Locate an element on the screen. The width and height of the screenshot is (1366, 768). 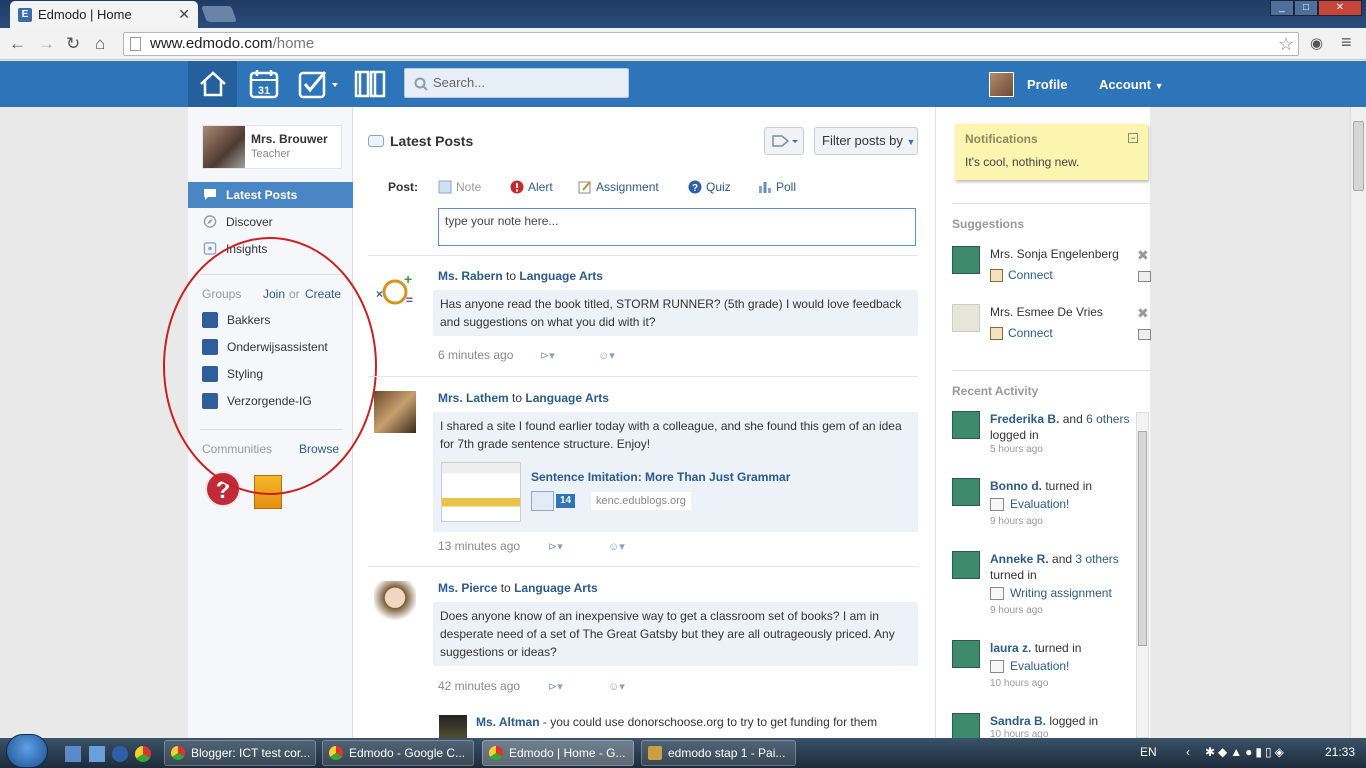
maximize-icon: □ is located at coordinates (1306, 8).